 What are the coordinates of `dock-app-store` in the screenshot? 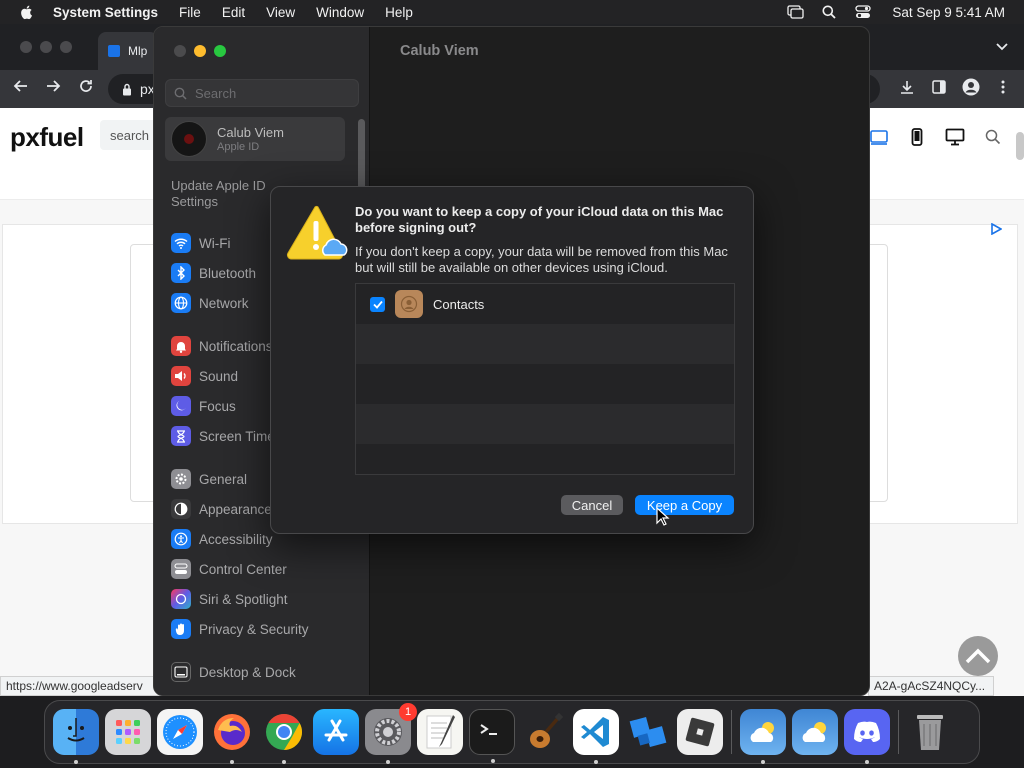 It's located at (336, 732).